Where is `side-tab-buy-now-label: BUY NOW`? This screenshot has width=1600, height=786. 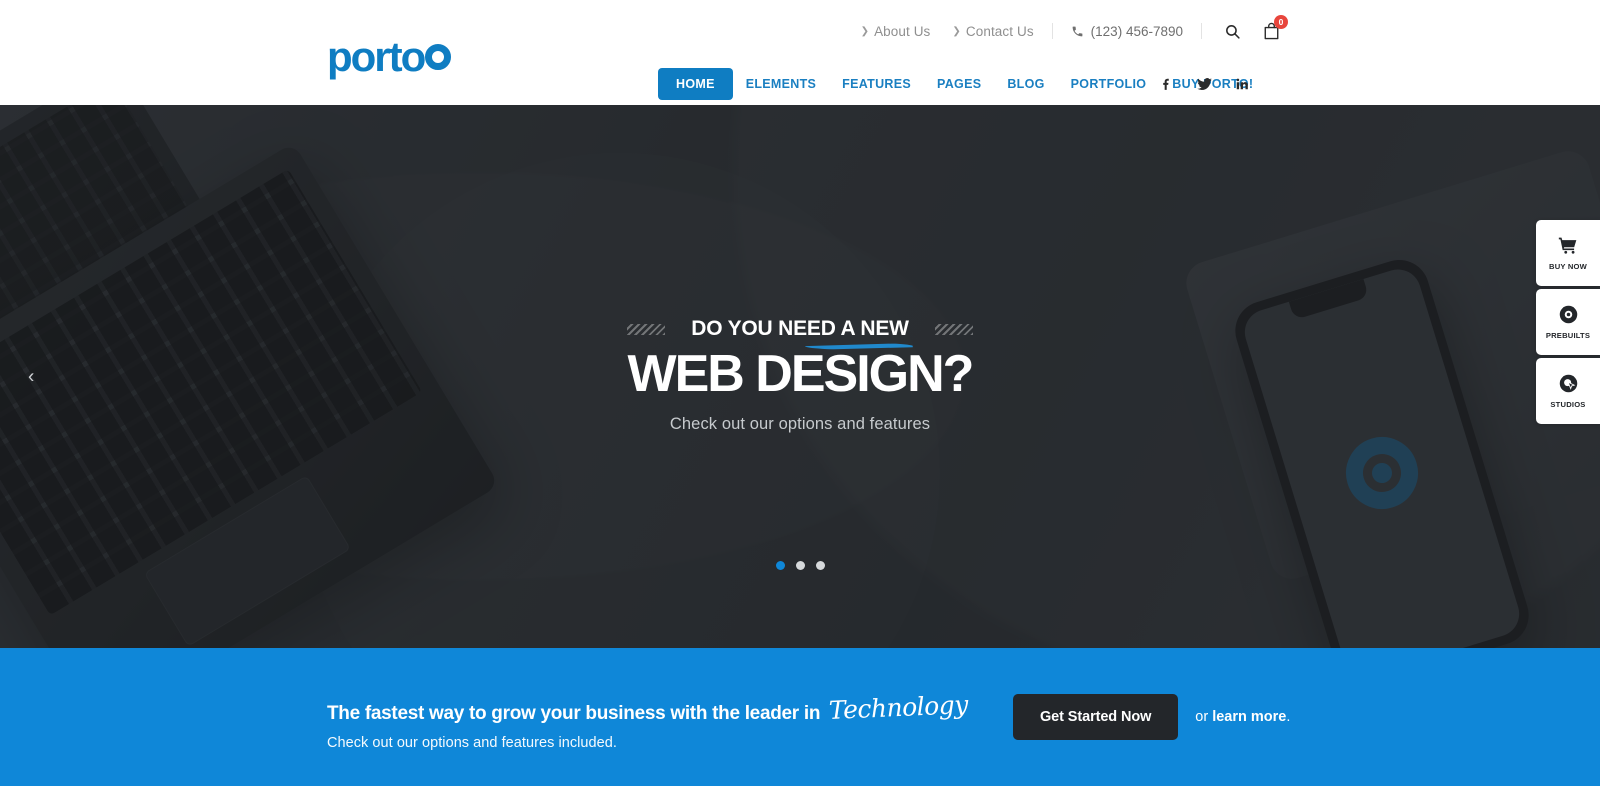
side-tab-buy-now-label: BUY NOW is located at coordinates (1568, 266).